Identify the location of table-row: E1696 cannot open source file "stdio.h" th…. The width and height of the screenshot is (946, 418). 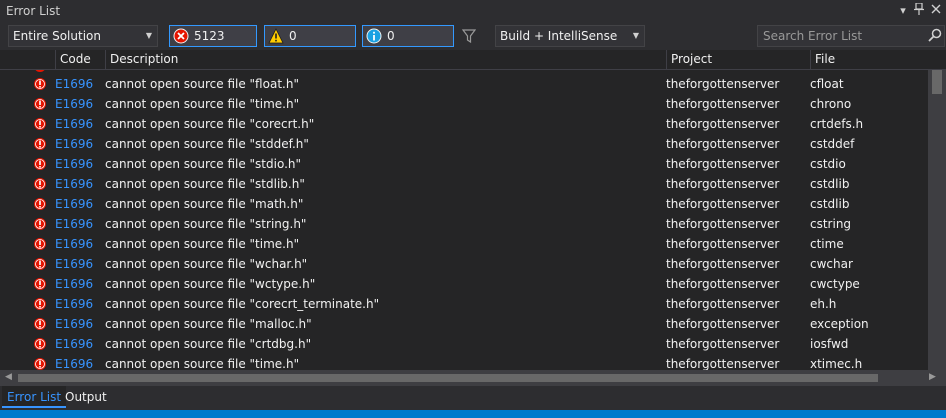
(473, 164).